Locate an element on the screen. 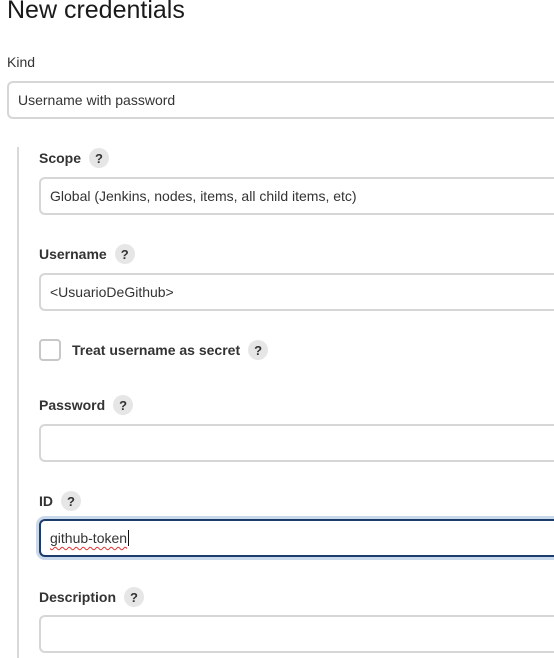 Image resolution: width=554 pixels, height=658 pixels. username-input: <UsuarioDeGithub> is located at coordinates (296, 292).